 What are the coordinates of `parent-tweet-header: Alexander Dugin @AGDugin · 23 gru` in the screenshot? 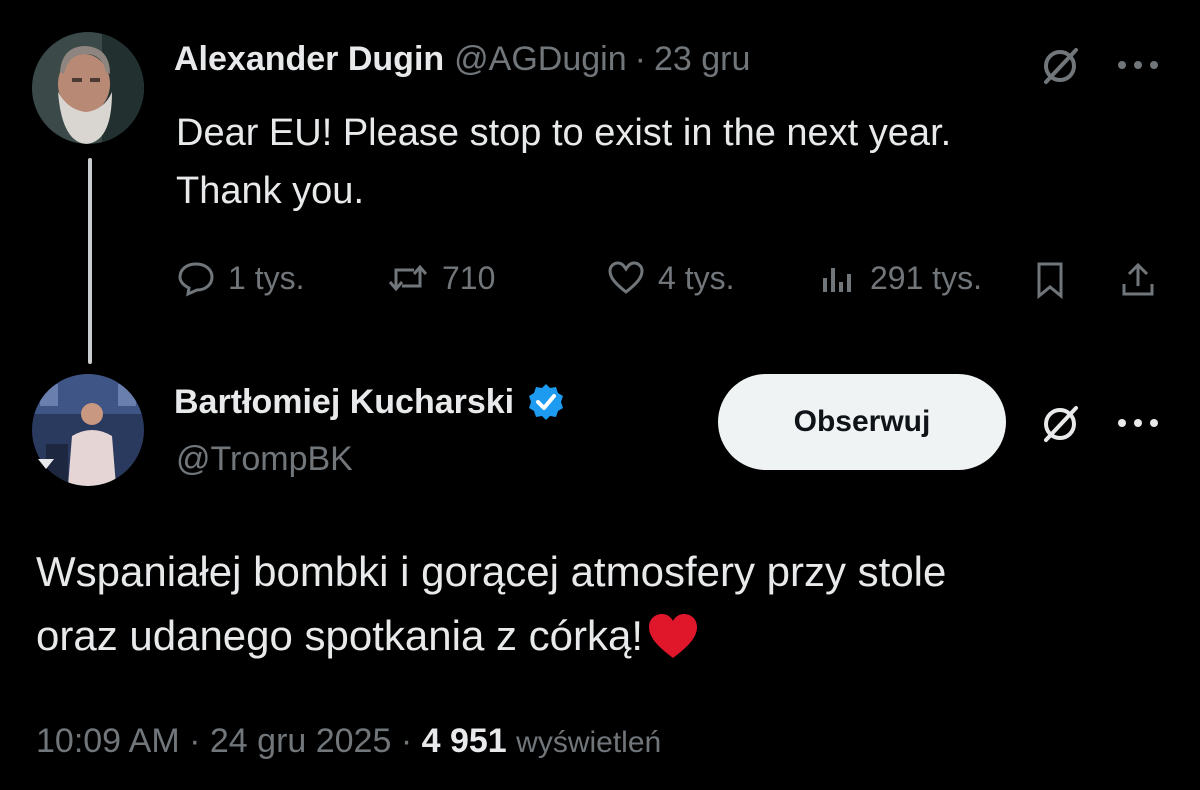 It's located at (462, 59).